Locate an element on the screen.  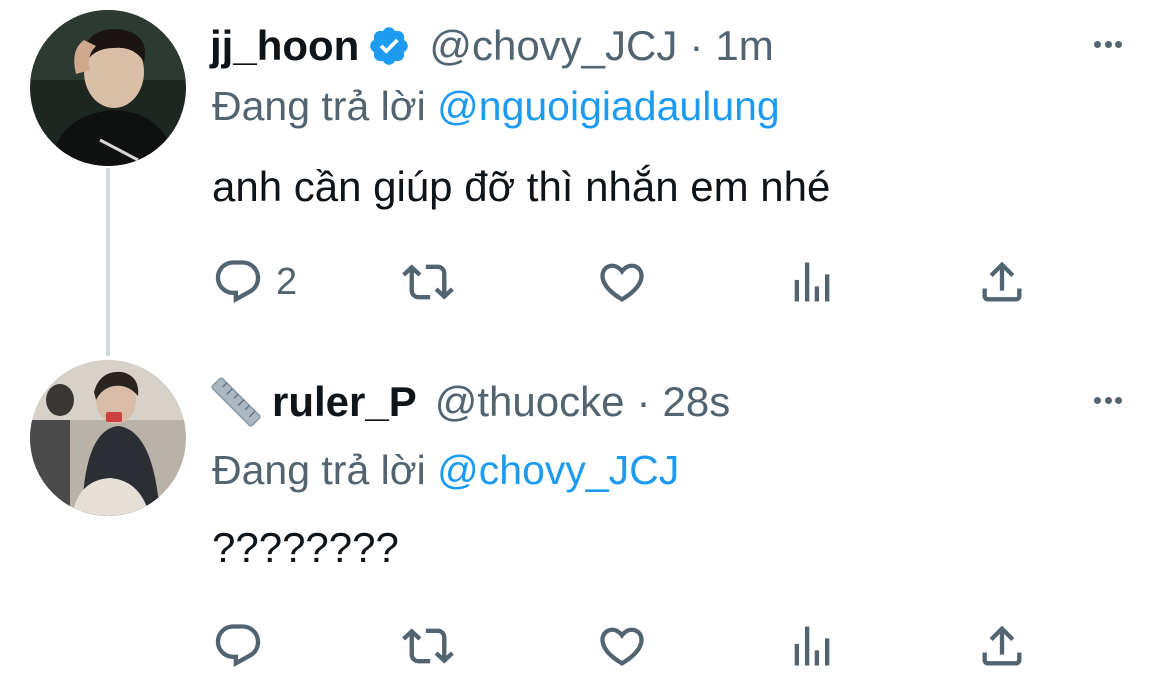
replying-to-mention: @chovy_JCJ is located at coordinates (558, 470).